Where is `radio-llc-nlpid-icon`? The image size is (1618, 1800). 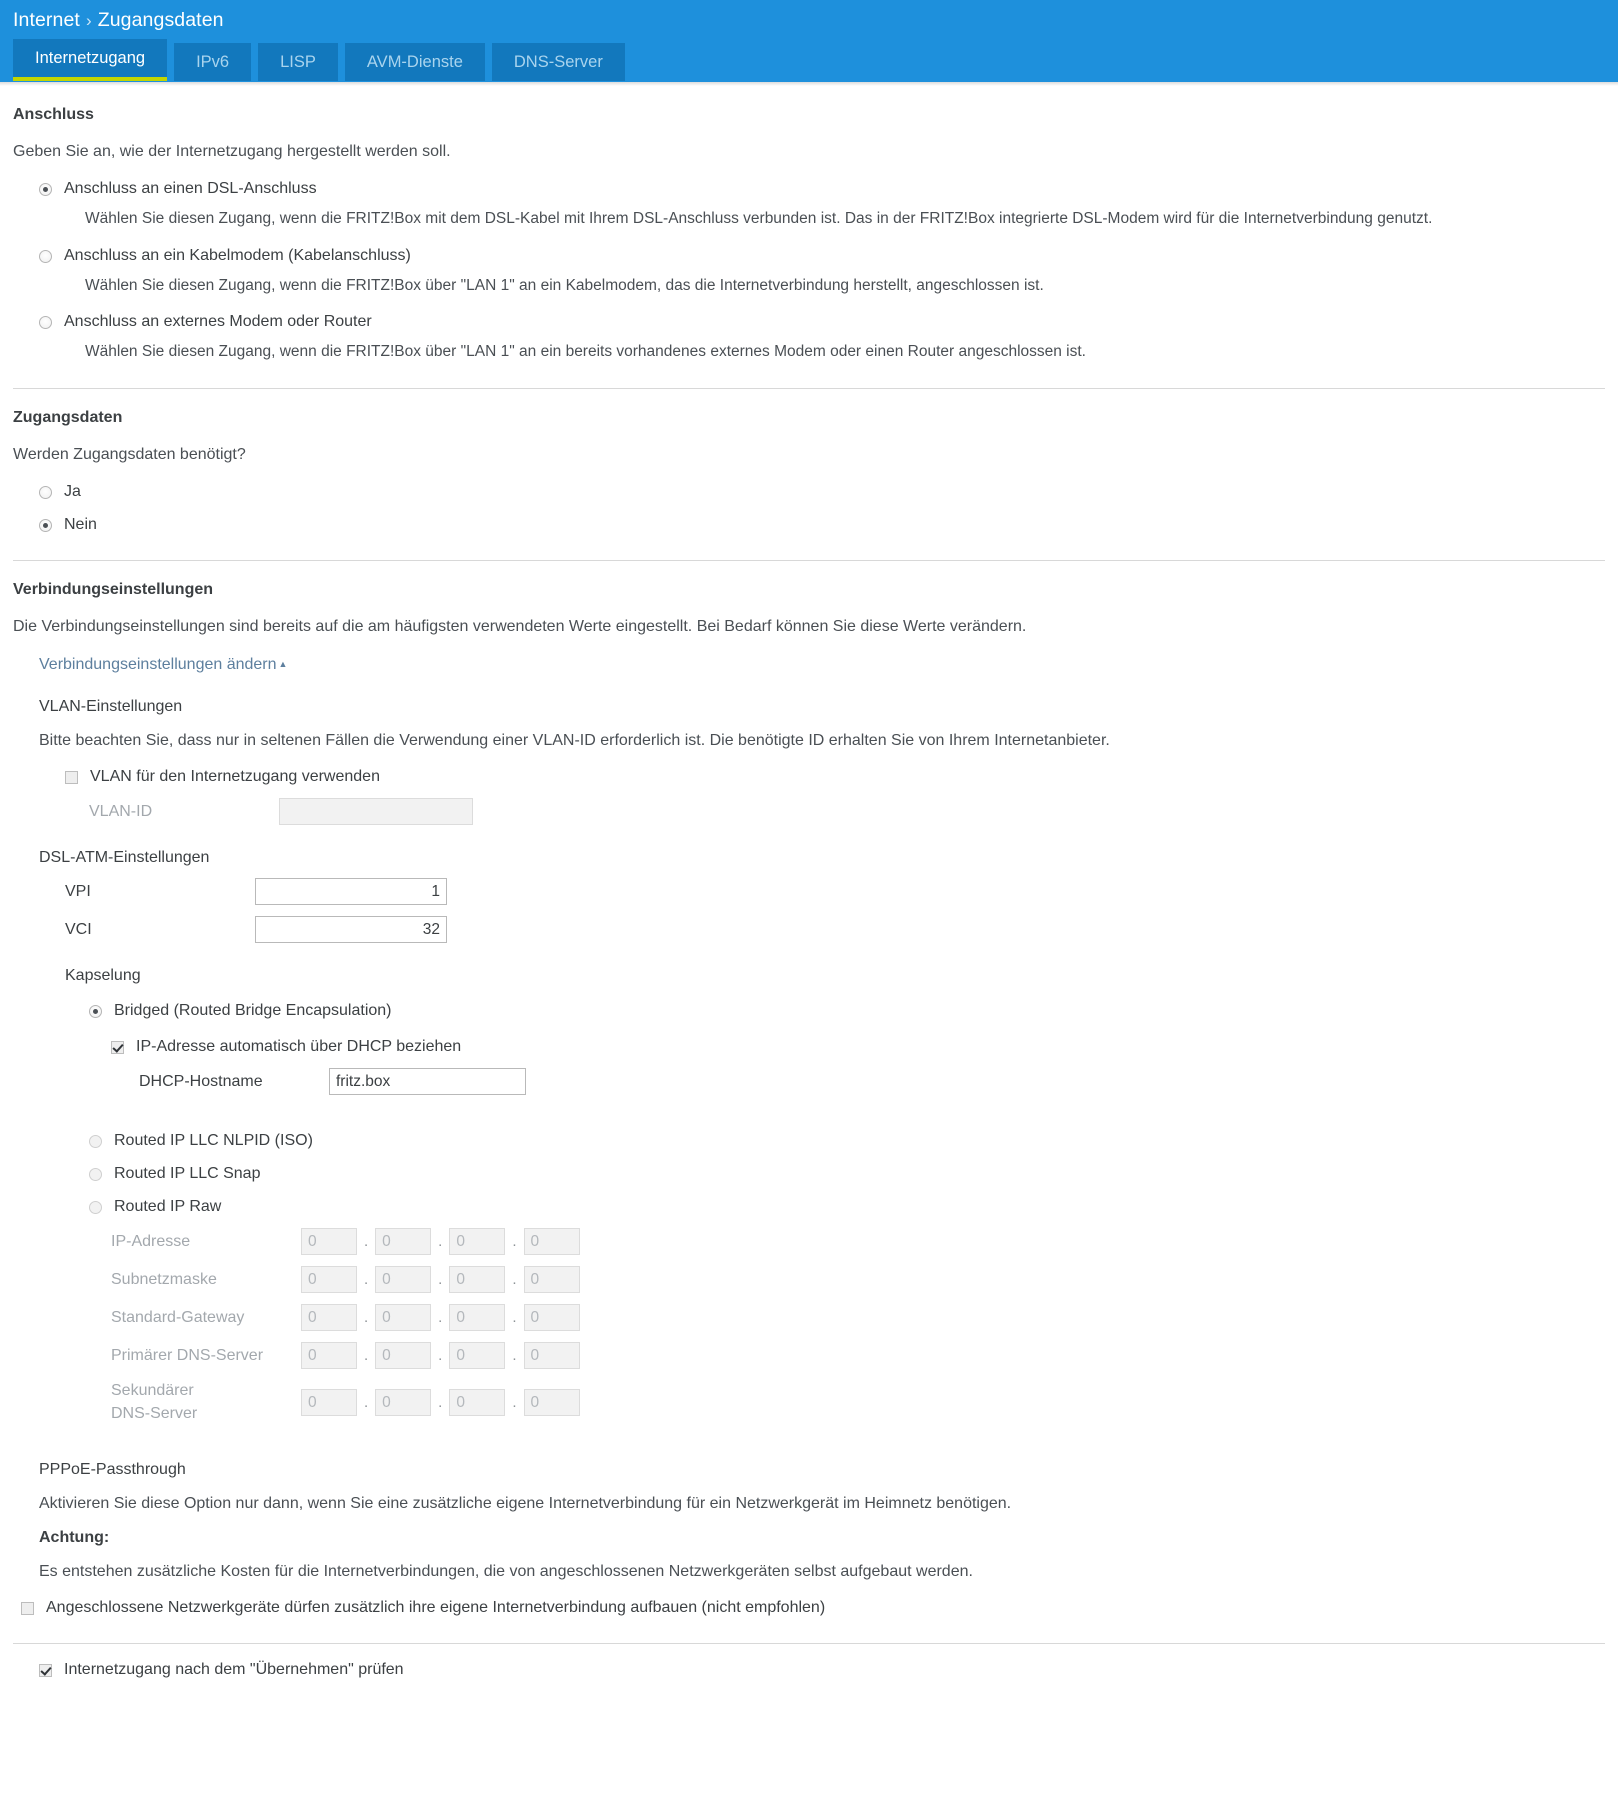
radio-llc-nlpid-icon is located at coordinates (95, 1142).